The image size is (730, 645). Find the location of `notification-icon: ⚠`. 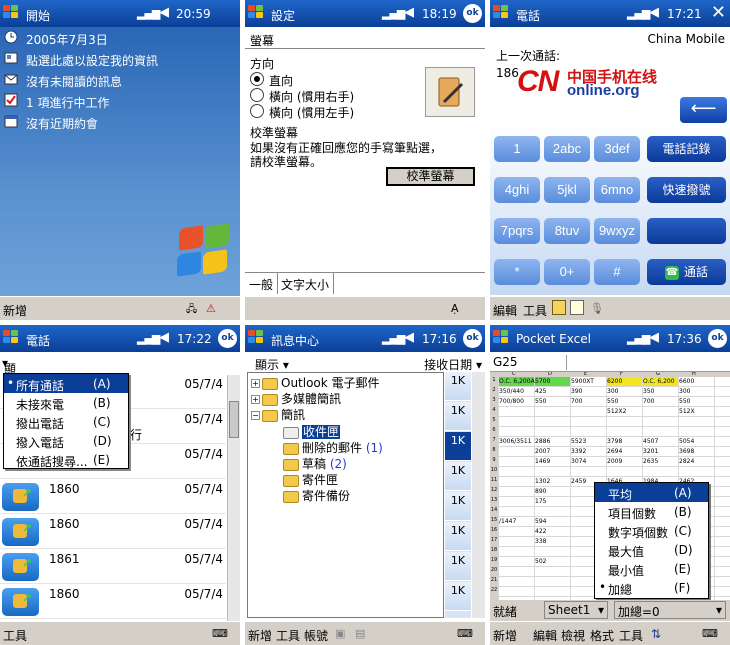

notification-icon: ⚠ is located at coordinates (211, 308).